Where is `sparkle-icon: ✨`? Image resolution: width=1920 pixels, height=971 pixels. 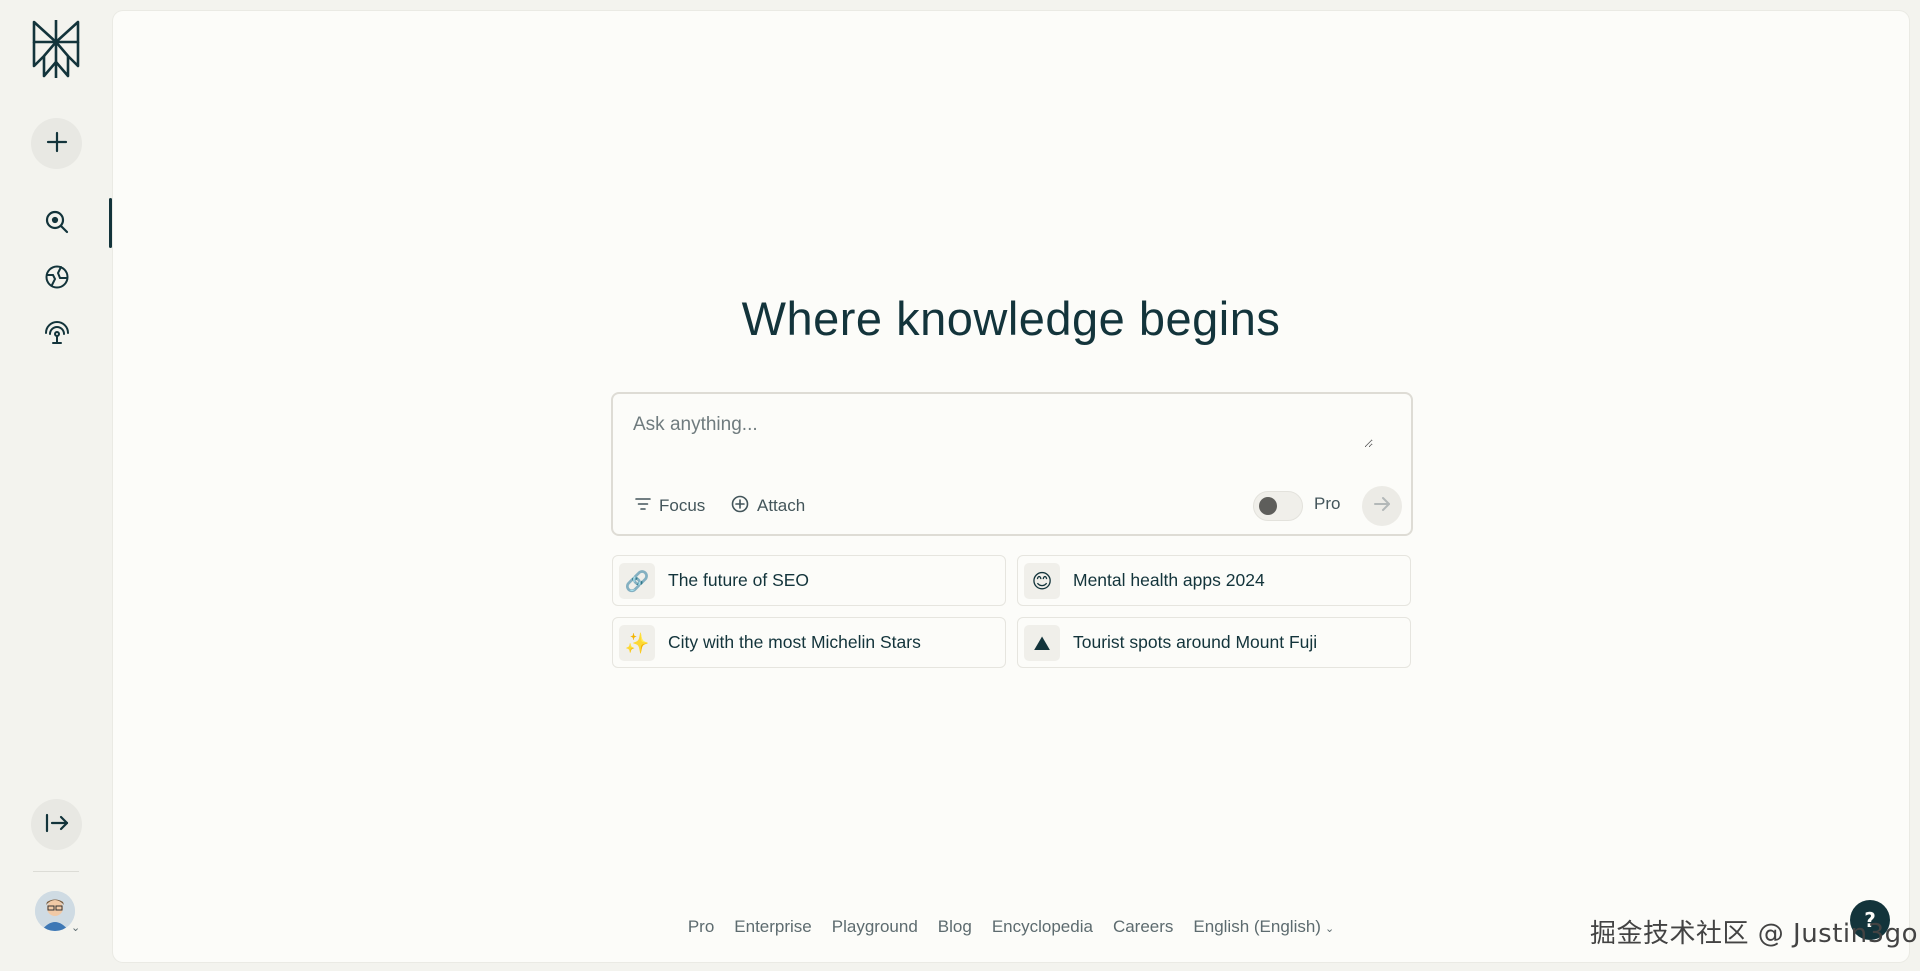
sparkle-icon: ✨ is located at coordinates (637, 642).